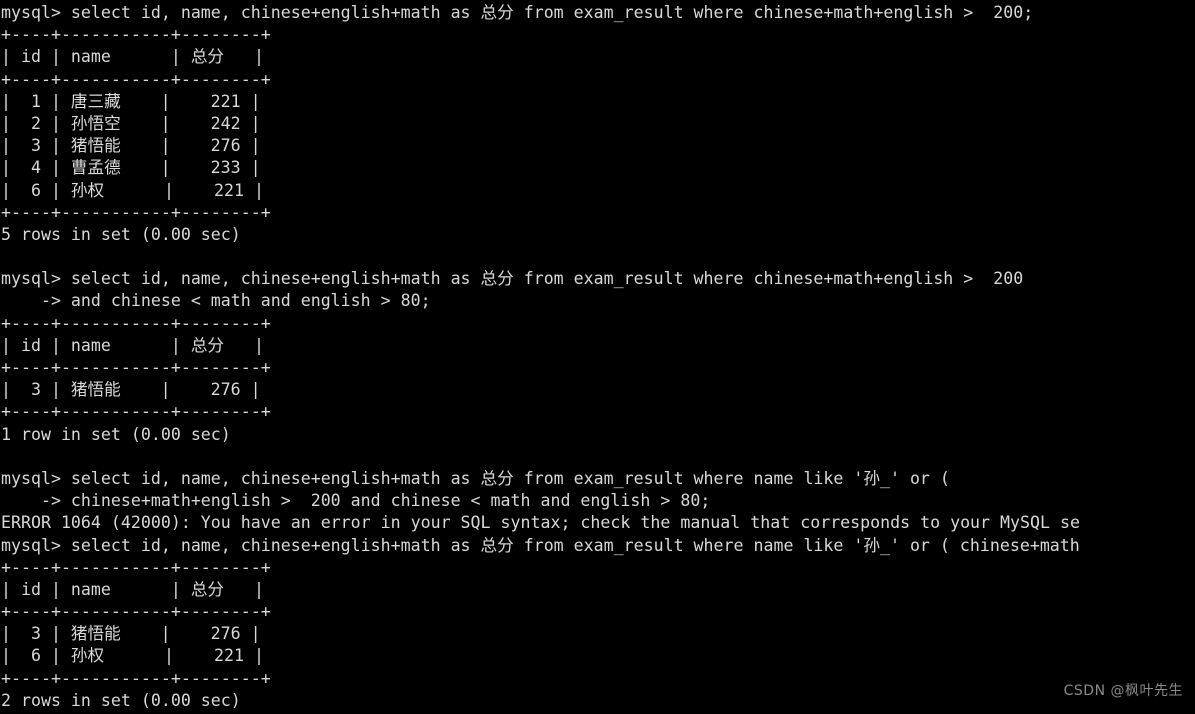 This screenshot has height=714, width=1195. Describe the element at coordinates (216, 301) in the screenshot. I see `terminal-line: -> and chinese < math and english > 80;` at that location.